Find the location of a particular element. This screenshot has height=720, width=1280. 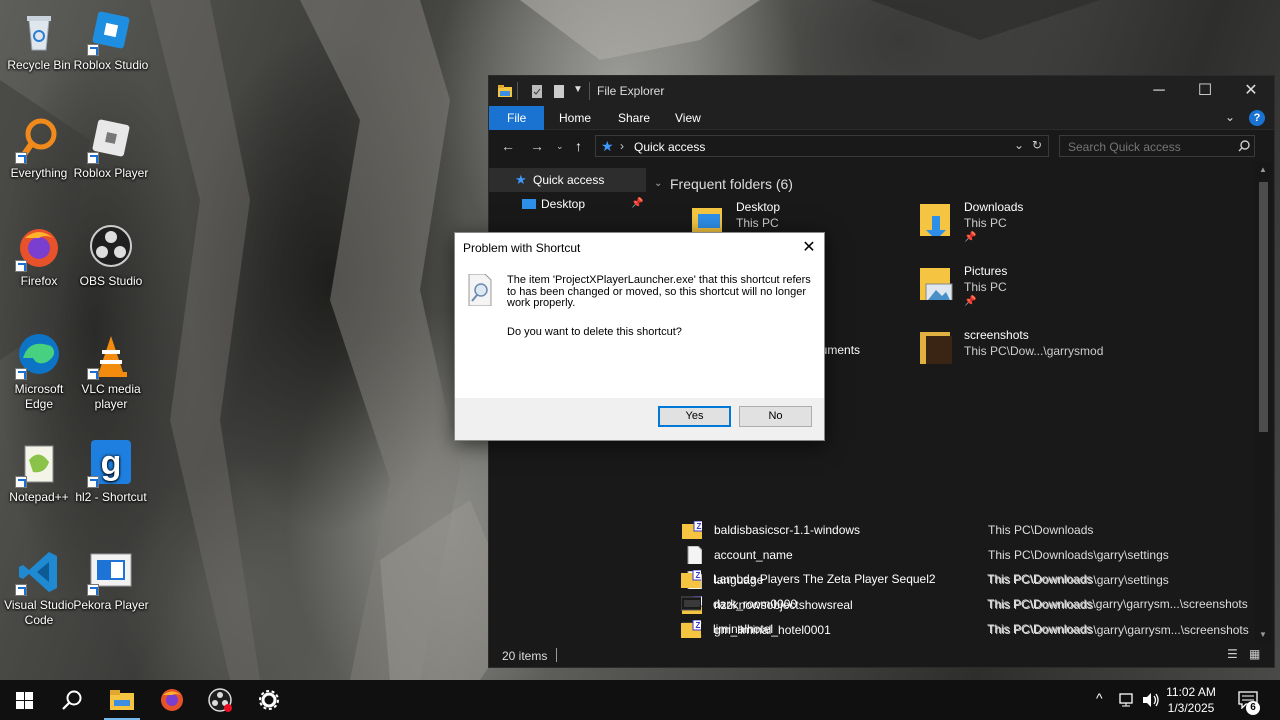

minimize-button: ─ is located at coordinates (1159, 91).